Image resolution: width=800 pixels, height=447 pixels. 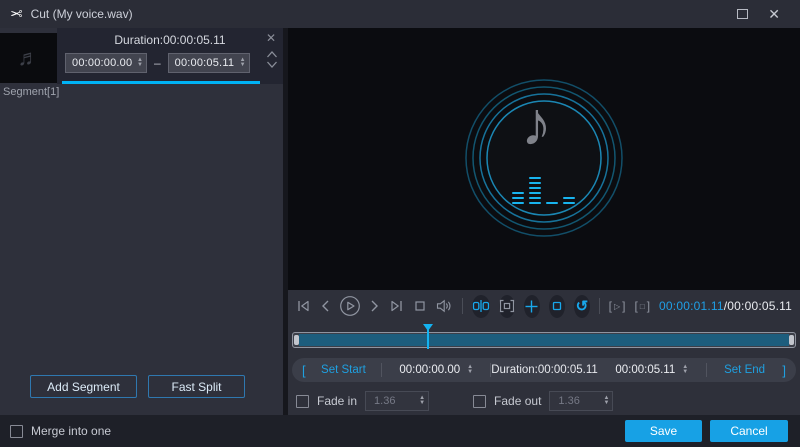 I want to click on split-icon, so click(x=480, y=306).